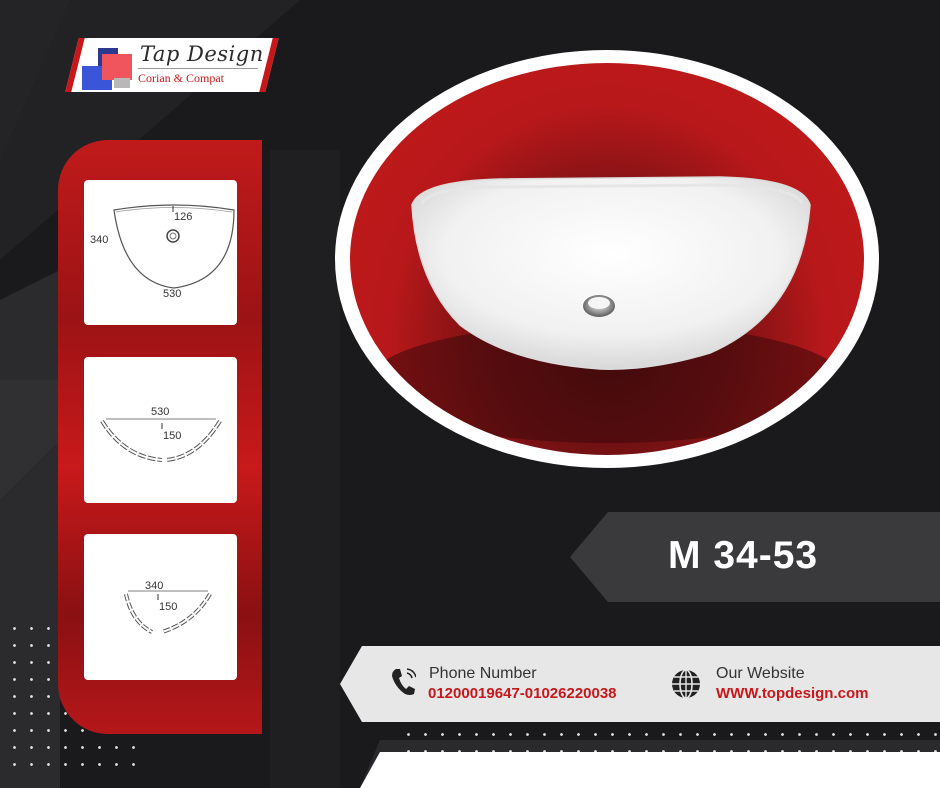  Describe the element at coordinates (686, 684) in the screenshot. I see `globe-icon` at that location.